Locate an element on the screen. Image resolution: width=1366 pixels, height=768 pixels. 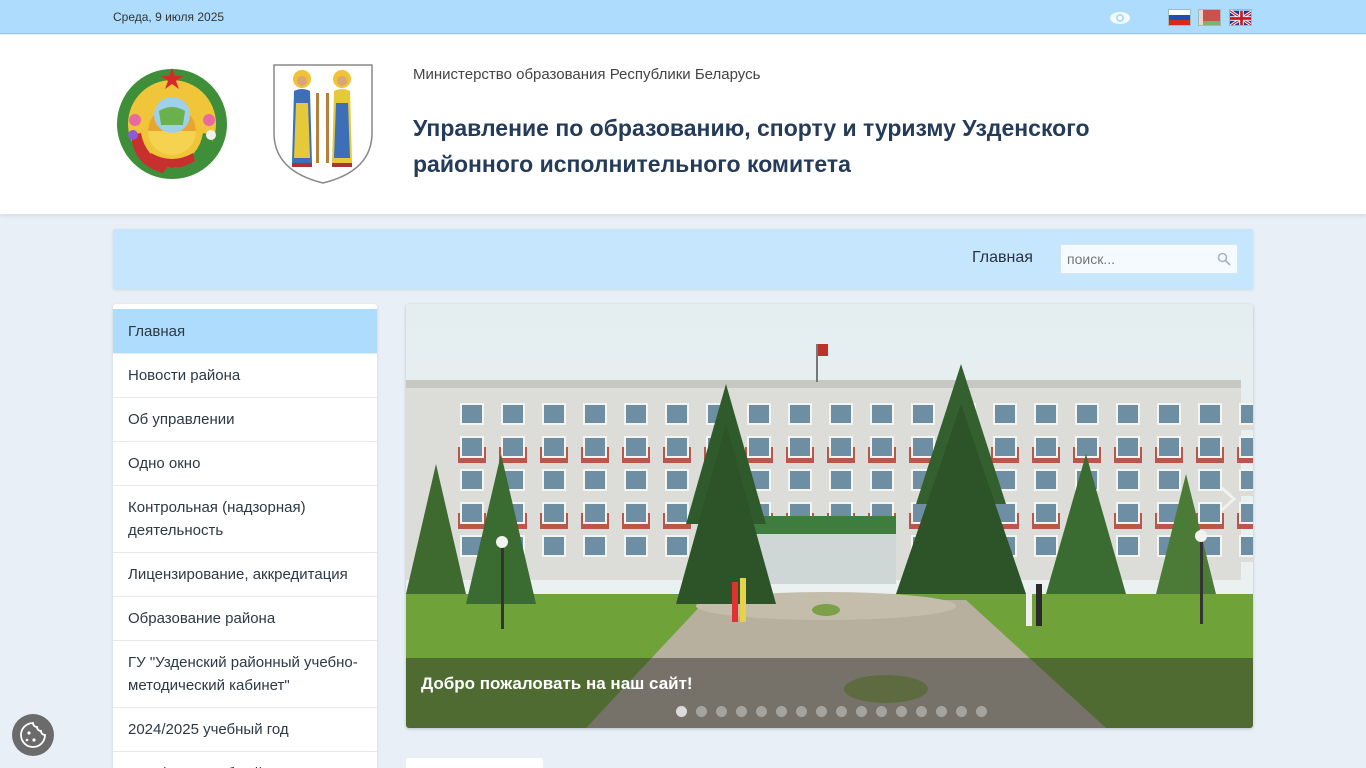
sidebar-item-year-2024: 2024/2025 учебный год is located at coordinates (245, 729).